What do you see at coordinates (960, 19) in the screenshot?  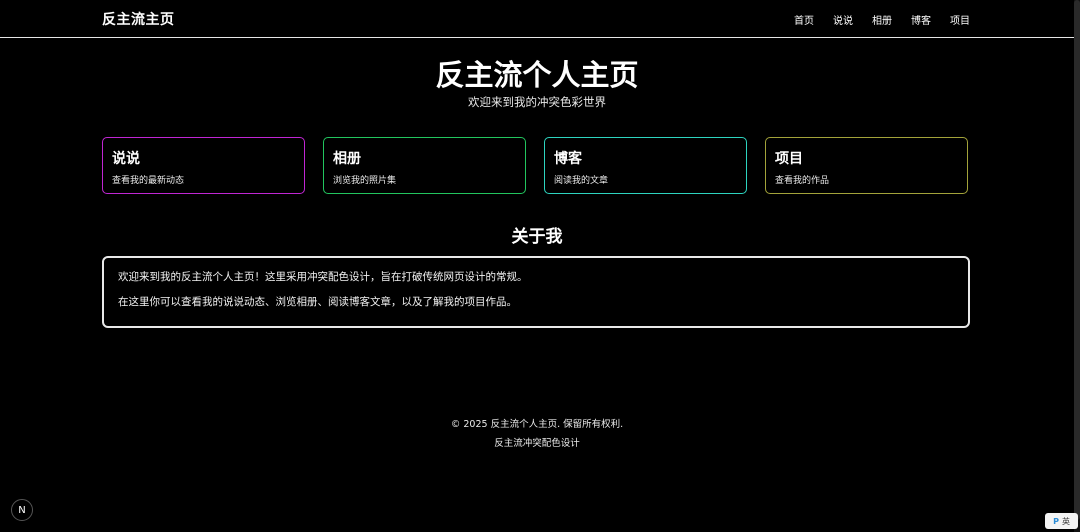 I see `nav-projects: 项目` at bounding box center [960, 19].